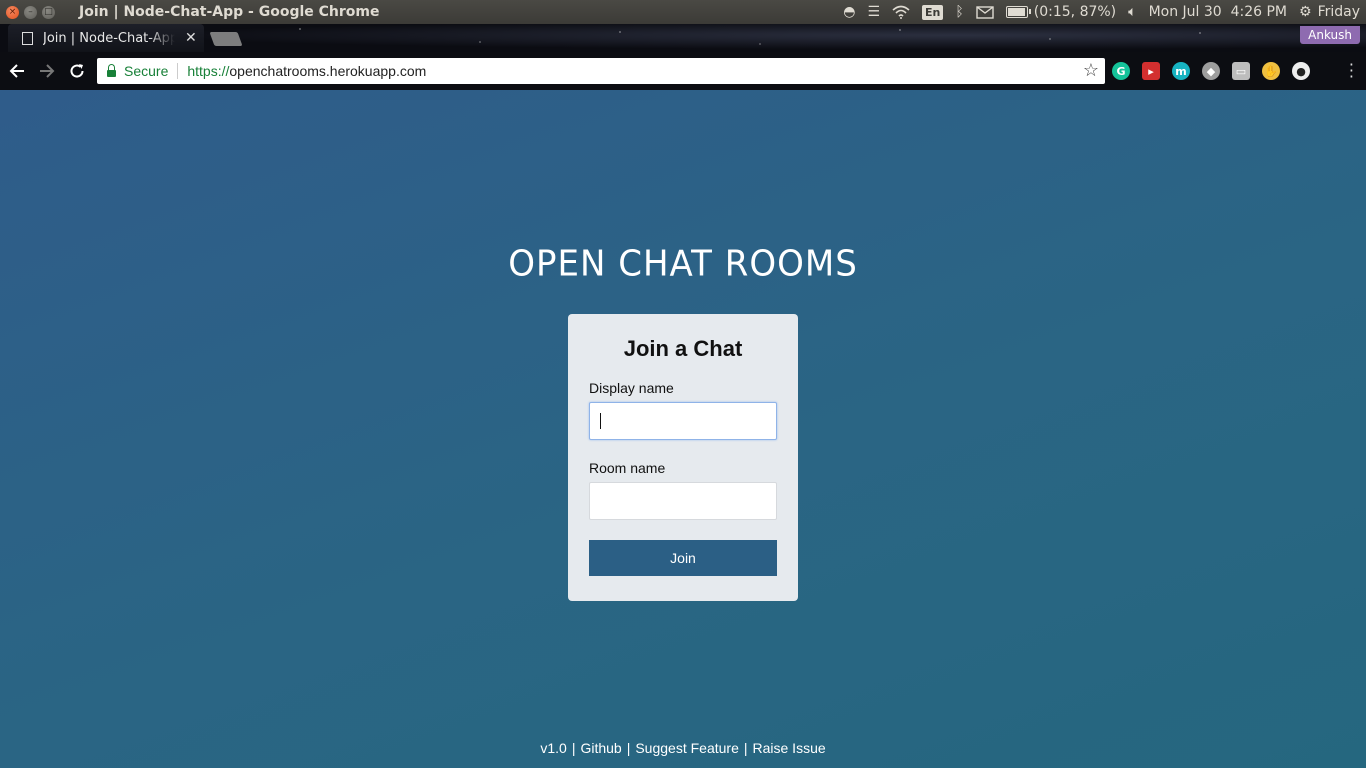 The width and height of the screenshot is (1366, 768). Describe the element at coordinates (553, 748) in the screenshot. I see `version-label: v1.0` at that location.